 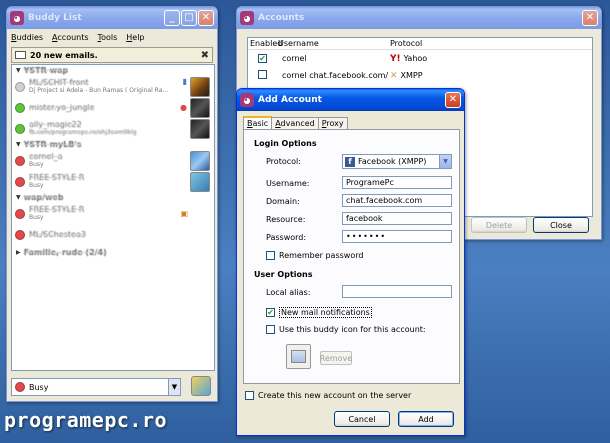 I want to click on account-row: ✔ cornel Y! Yahoo, so click(x=420, y=58).